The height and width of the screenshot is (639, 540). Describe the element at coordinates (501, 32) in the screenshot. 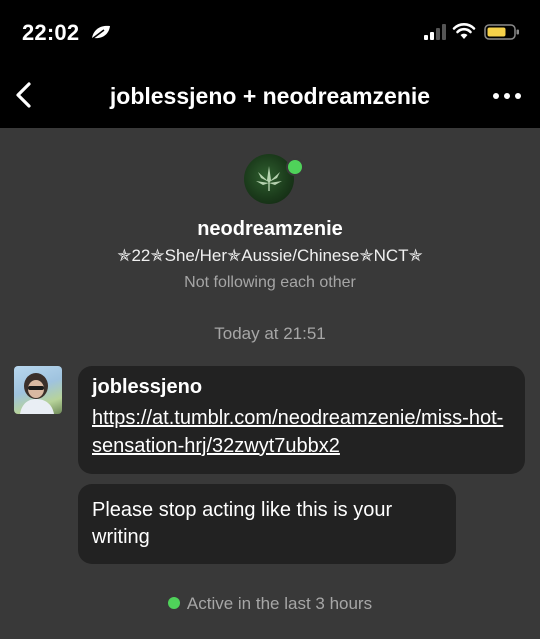

I see `battery-icon` at that location.